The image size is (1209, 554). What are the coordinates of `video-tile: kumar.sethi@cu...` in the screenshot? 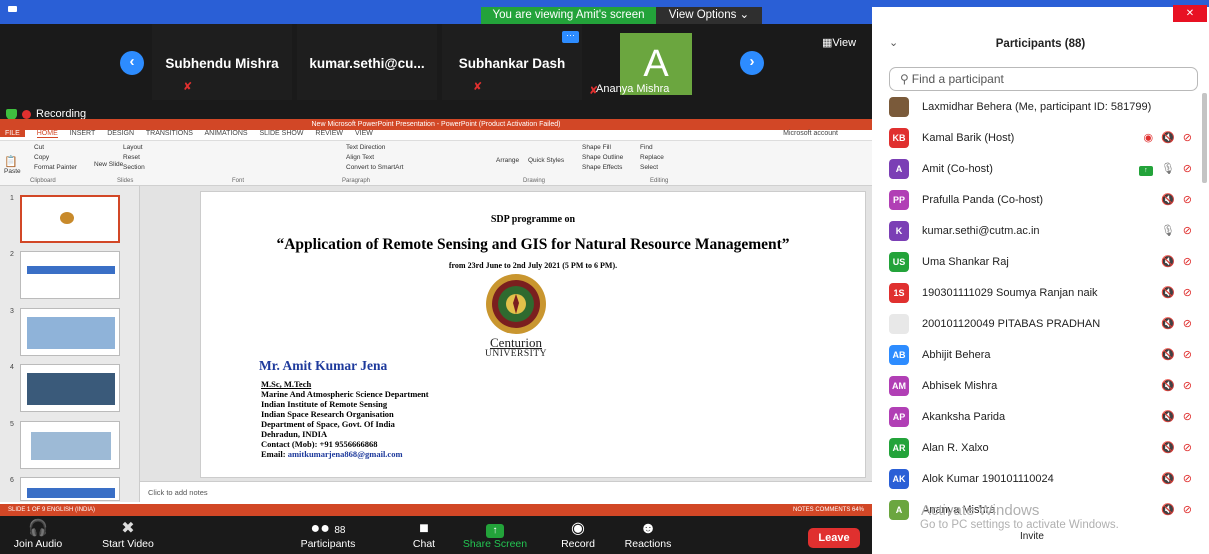 It's located at (367, 62).